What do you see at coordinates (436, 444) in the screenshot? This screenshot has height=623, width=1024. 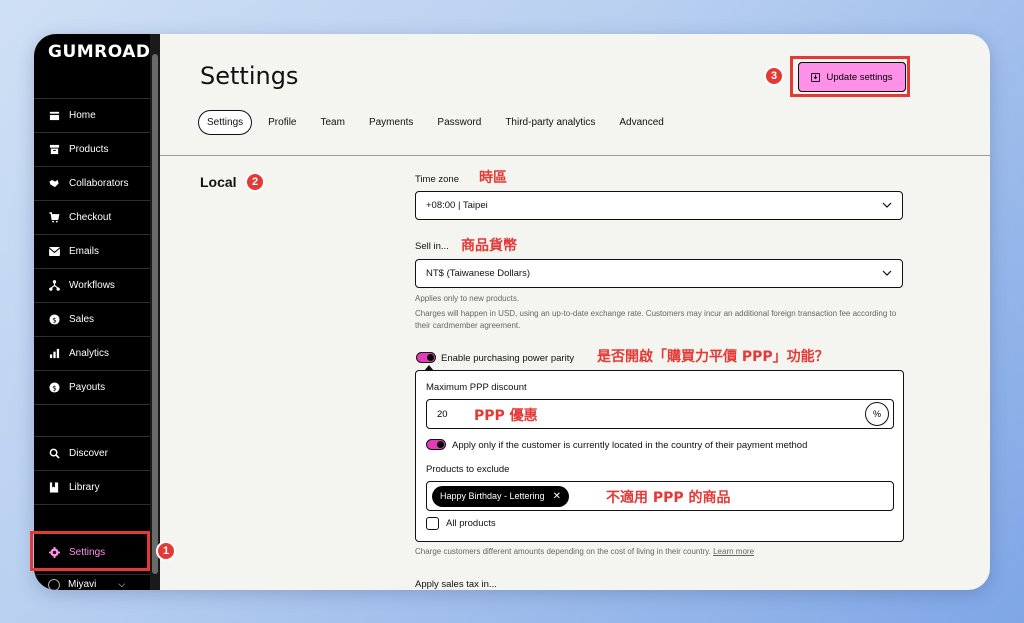 I see `apply-location-toggle` at bounding box center [436, 444].